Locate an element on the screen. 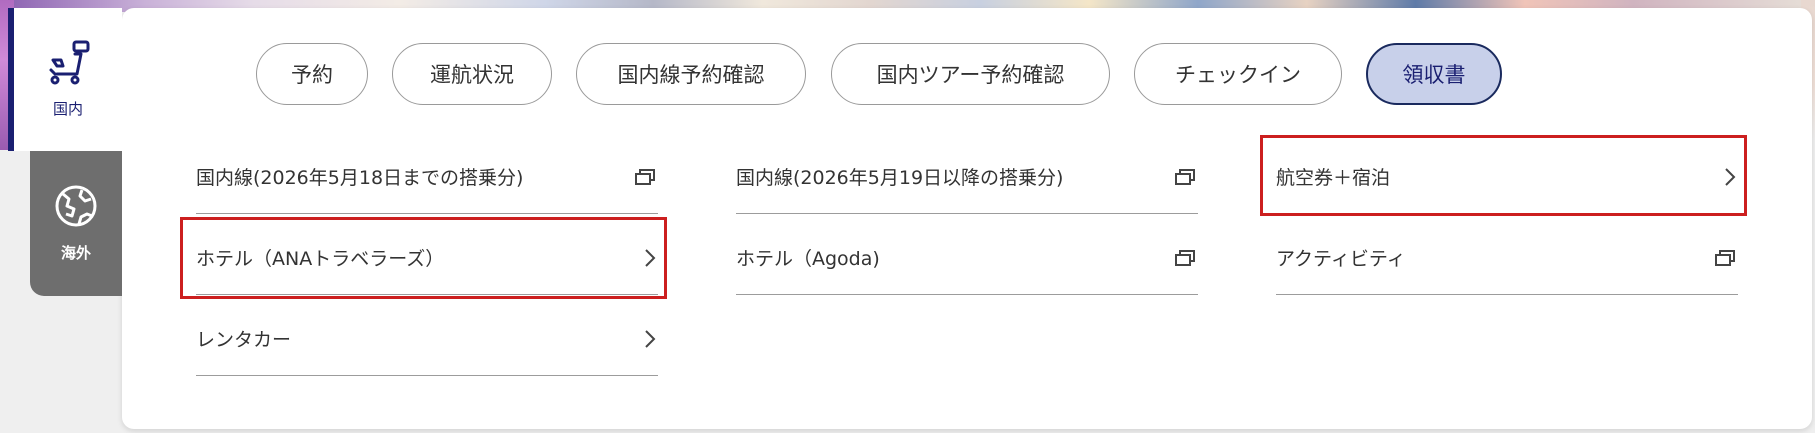 The width and height of the screenshot is (1815, 433). menu-item-domestic-flight-until-0518: 国内線(2026年5月18日までの搭乗分) is located at coordinates (427, 177).